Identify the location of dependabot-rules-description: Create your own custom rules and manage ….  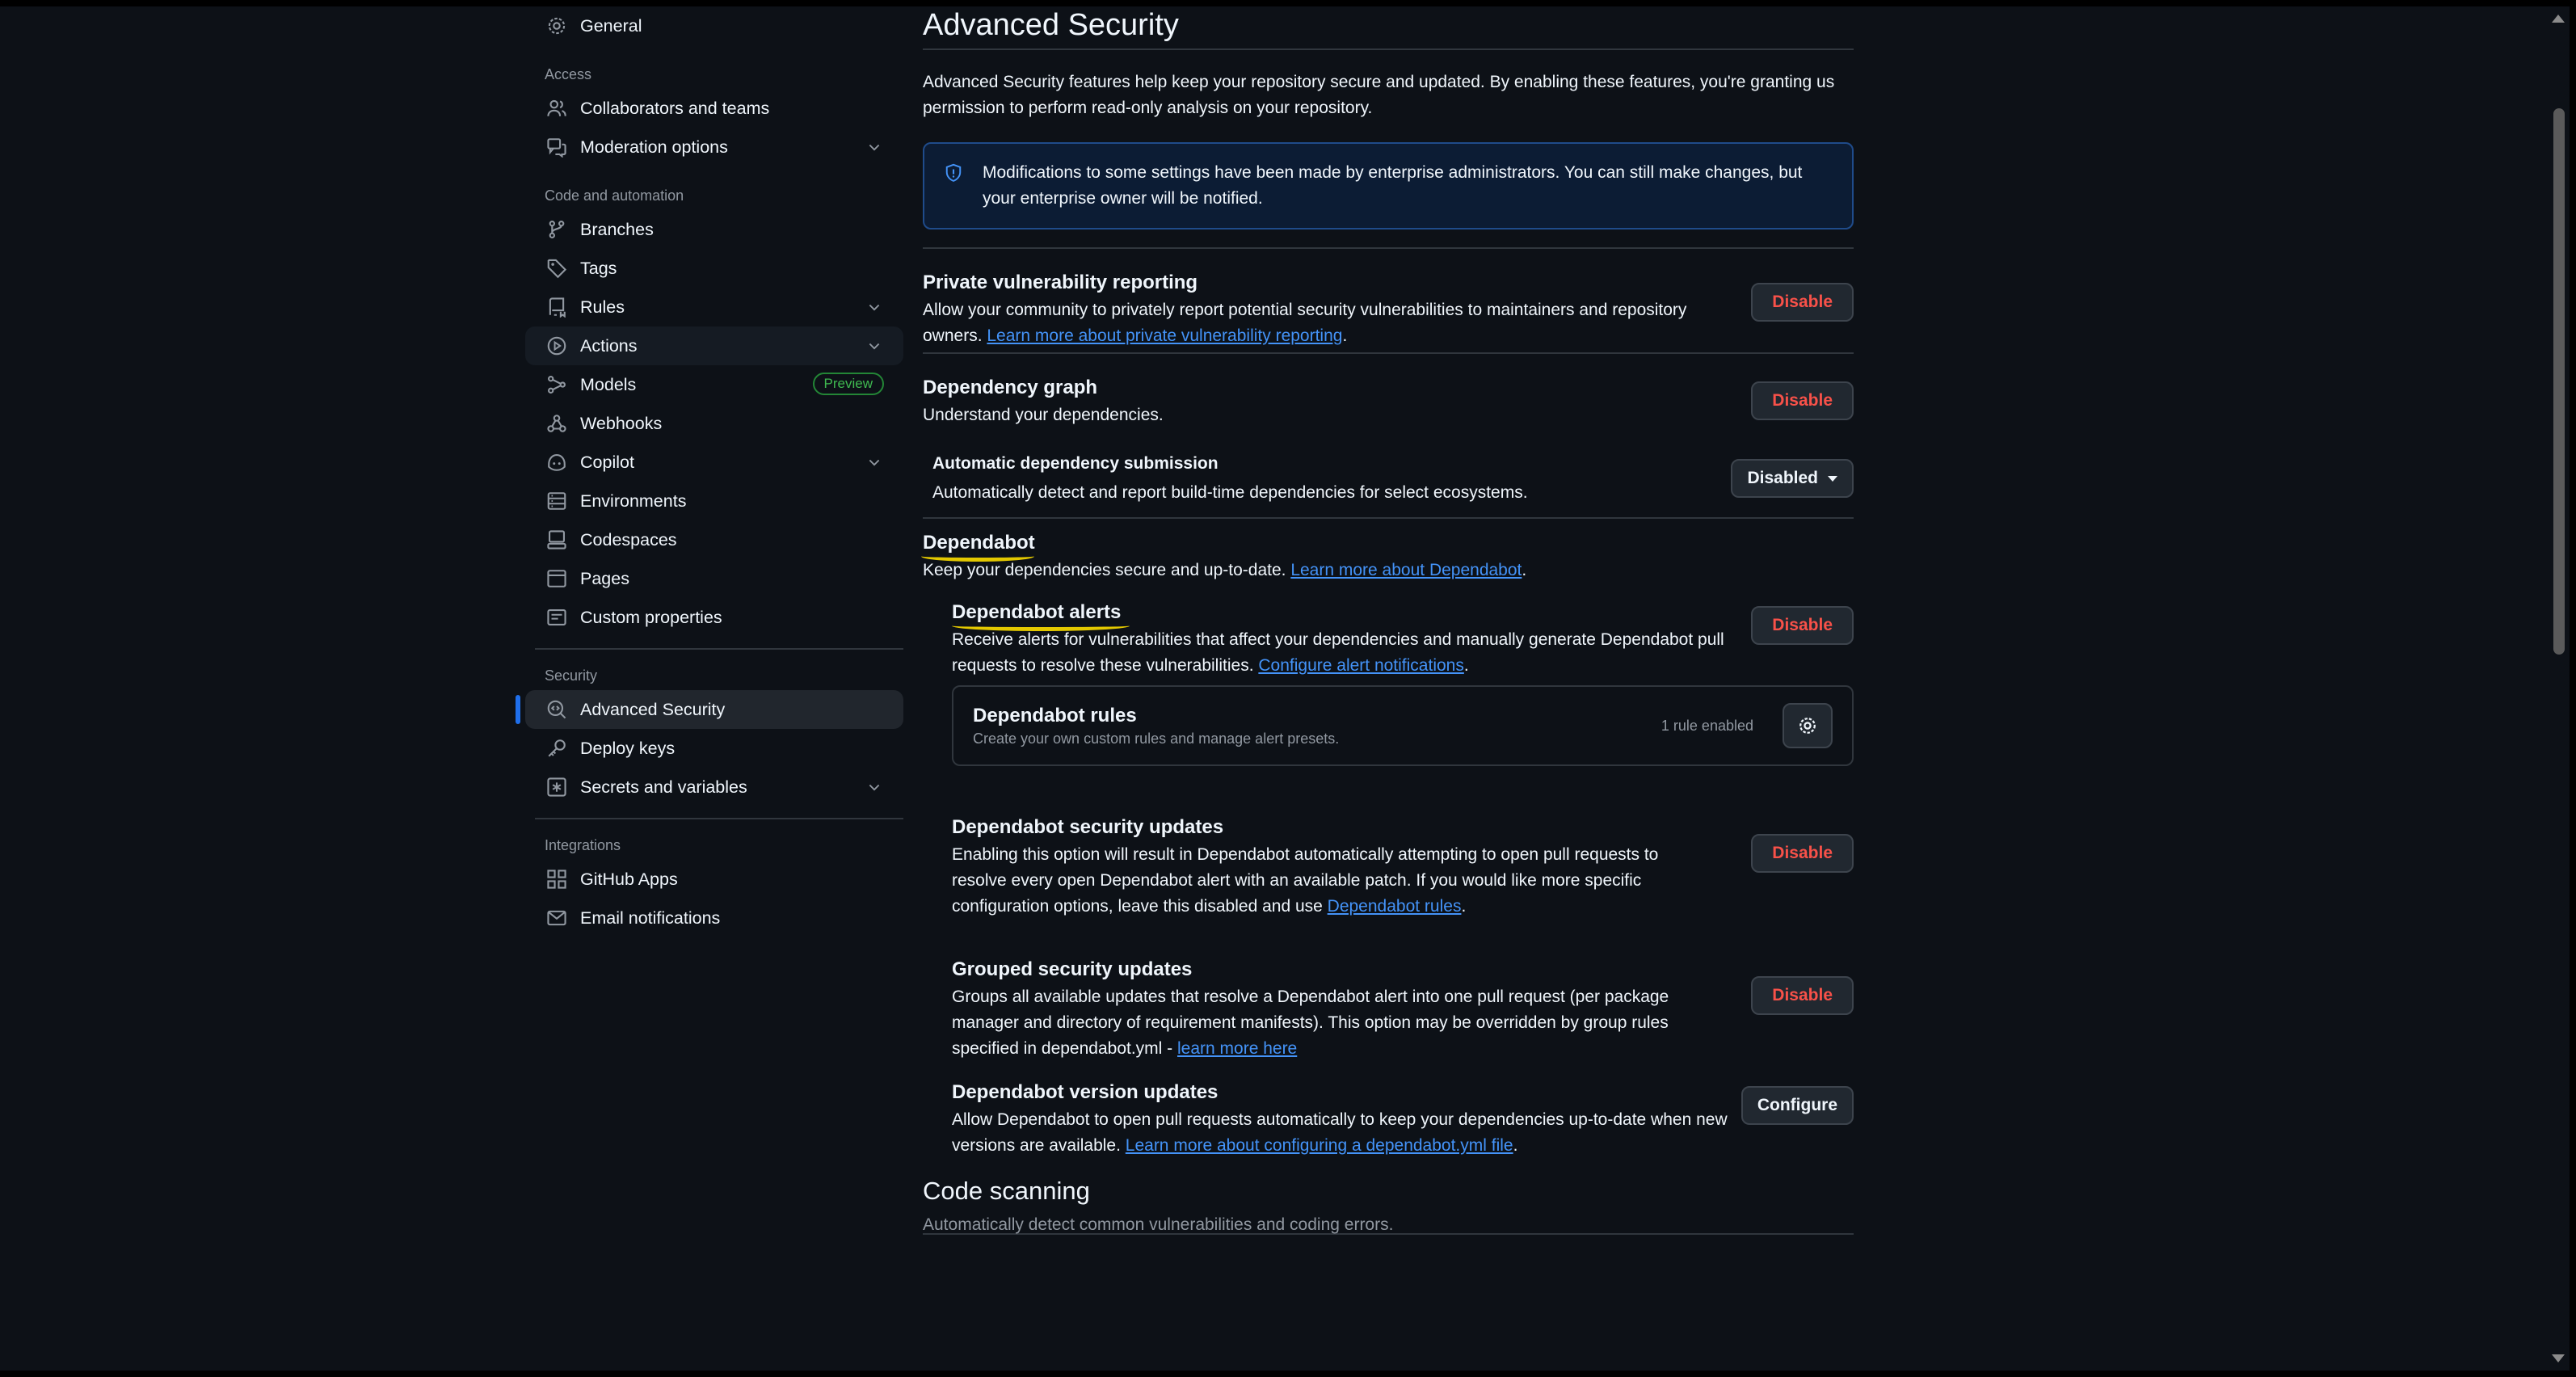
(1156, 739).